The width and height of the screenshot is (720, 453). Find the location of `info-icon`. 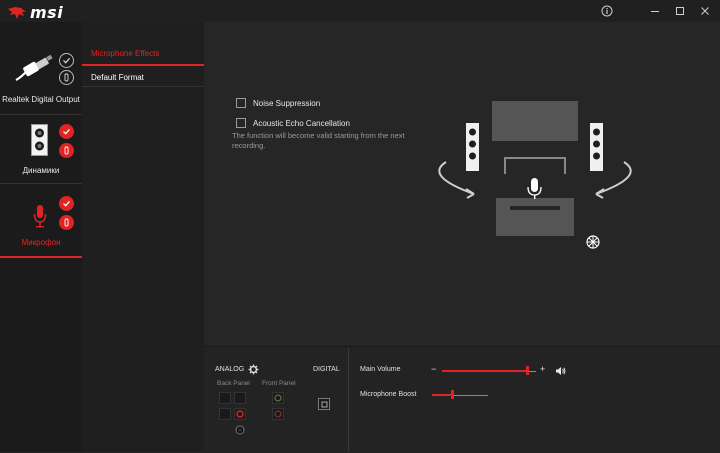

info-icon is located at coordinates (607, 11).